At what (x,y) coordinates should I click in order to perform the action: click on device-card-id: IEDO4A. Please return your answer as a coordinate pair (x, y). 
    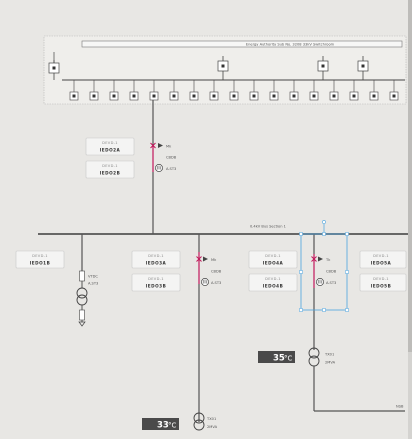
    Looking at the image, I should click on (273, 262).